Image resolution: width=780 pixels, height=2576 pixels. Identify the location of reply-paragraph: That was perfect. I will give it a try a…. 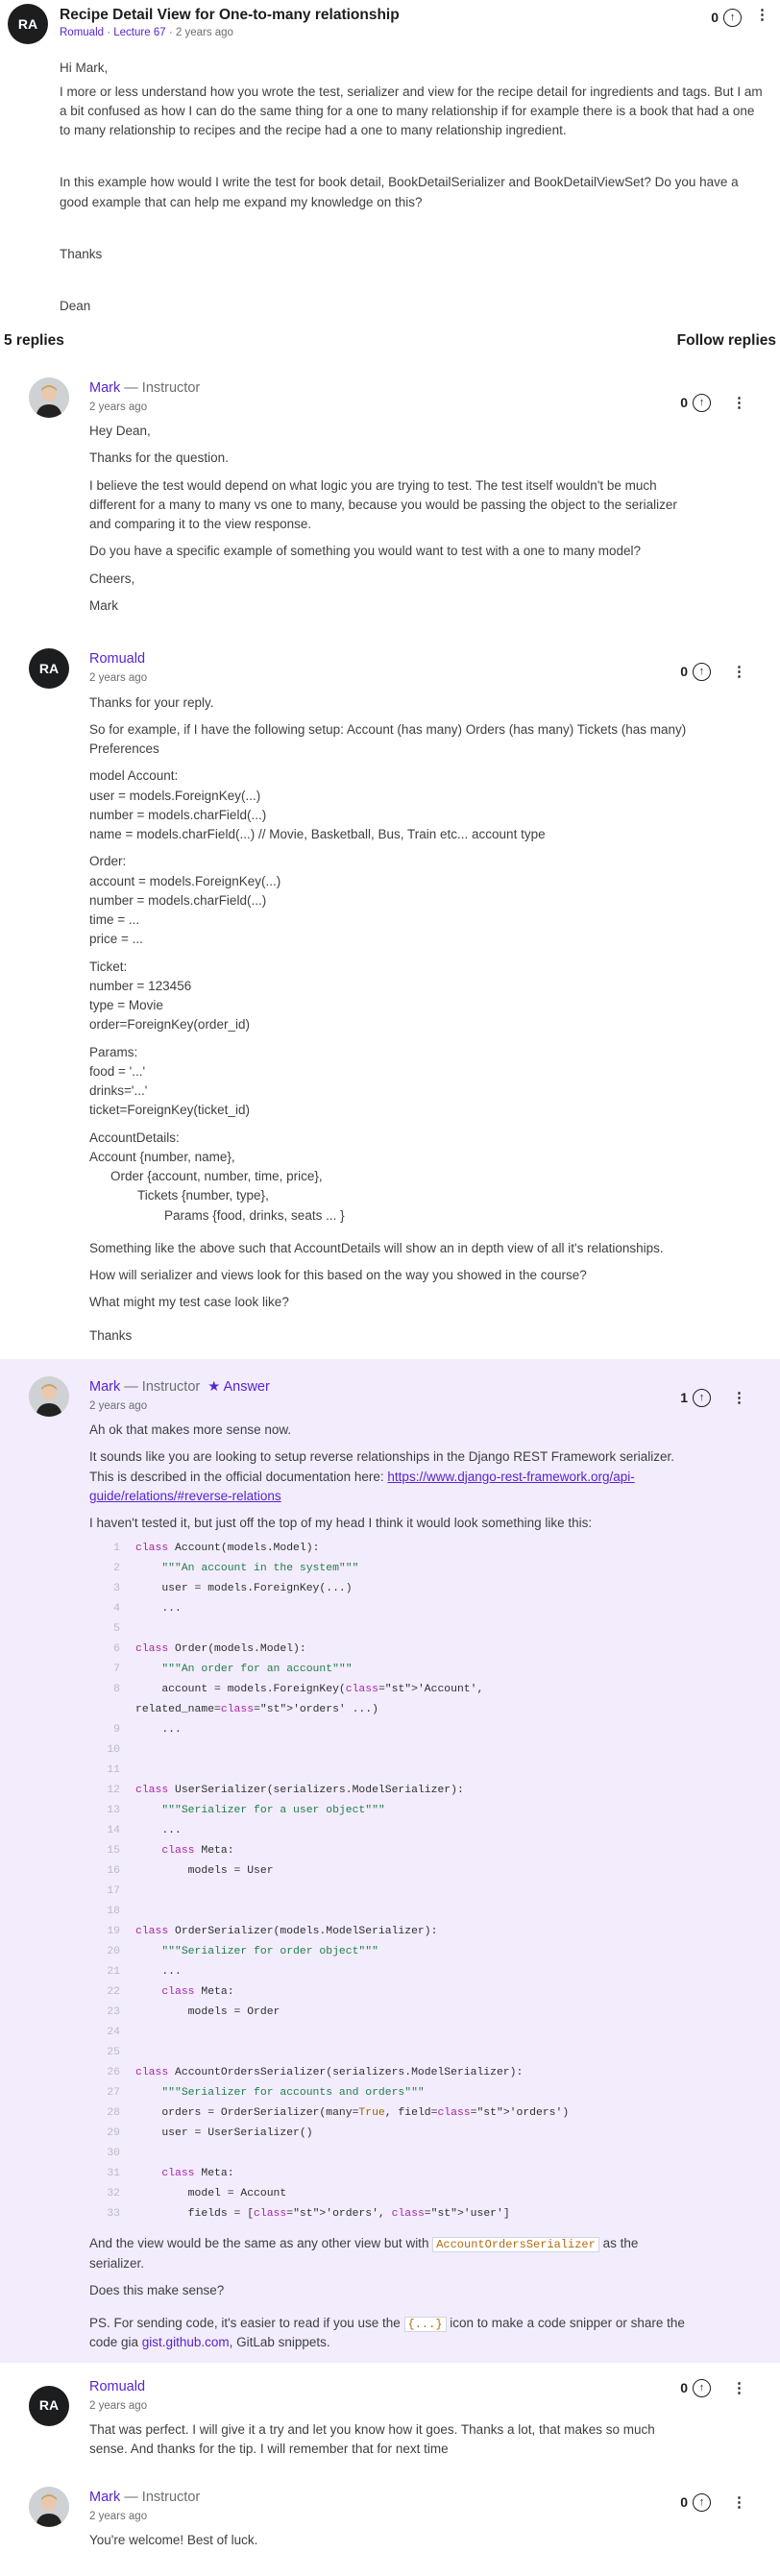
(372, 2439).